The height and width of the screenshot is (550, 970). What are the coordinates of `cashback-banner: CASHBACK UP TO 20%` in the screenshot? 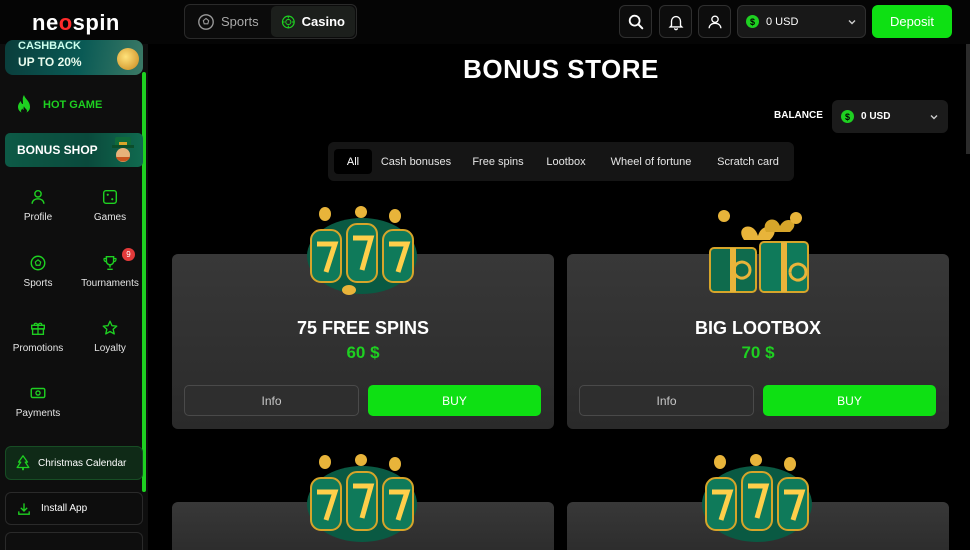 It's located at (74, 57).